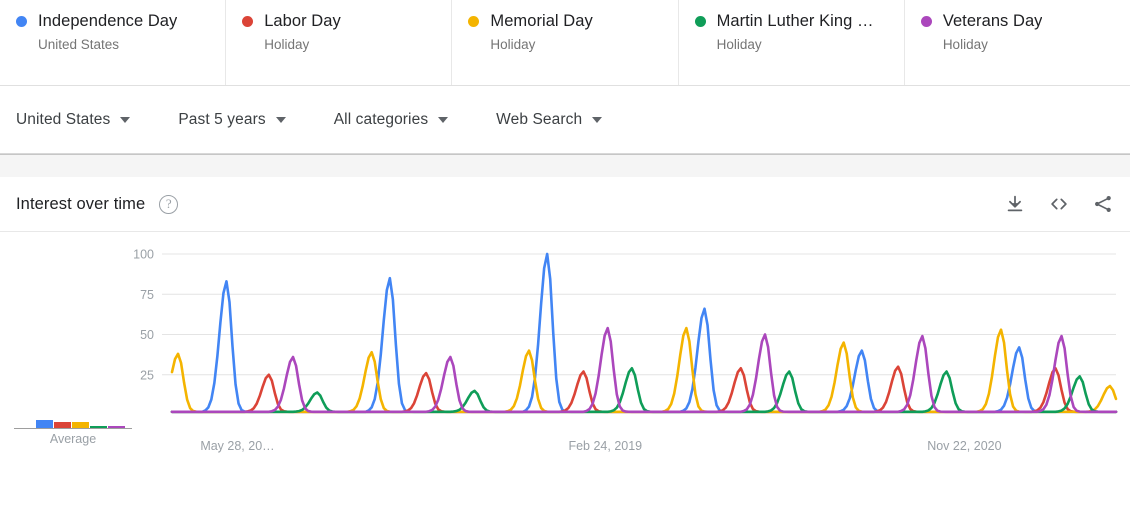 The height and width of the screenshot is (508, 1130). Describe the element at coordinates (81, 203) in the screenshot. I see `page-title: Interest over time` at that location.